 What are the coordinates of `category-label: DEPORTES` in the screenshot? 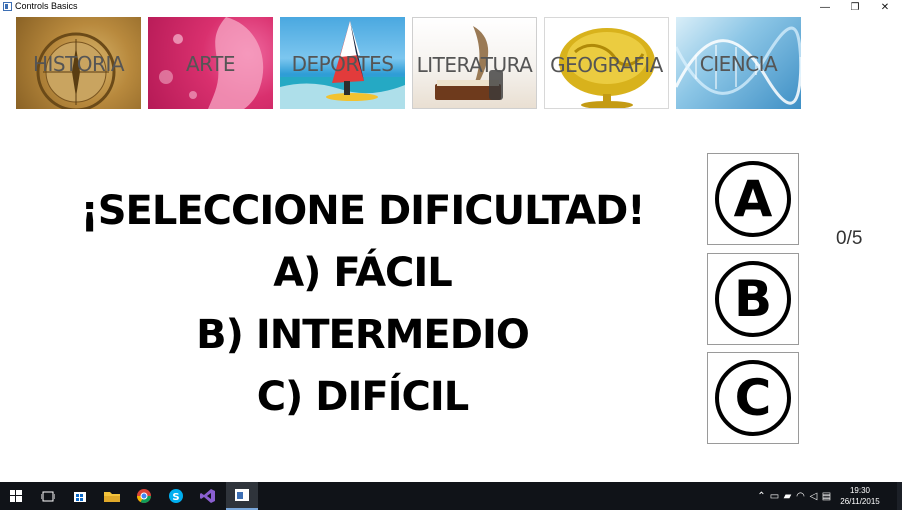 It's located at (342, 64).